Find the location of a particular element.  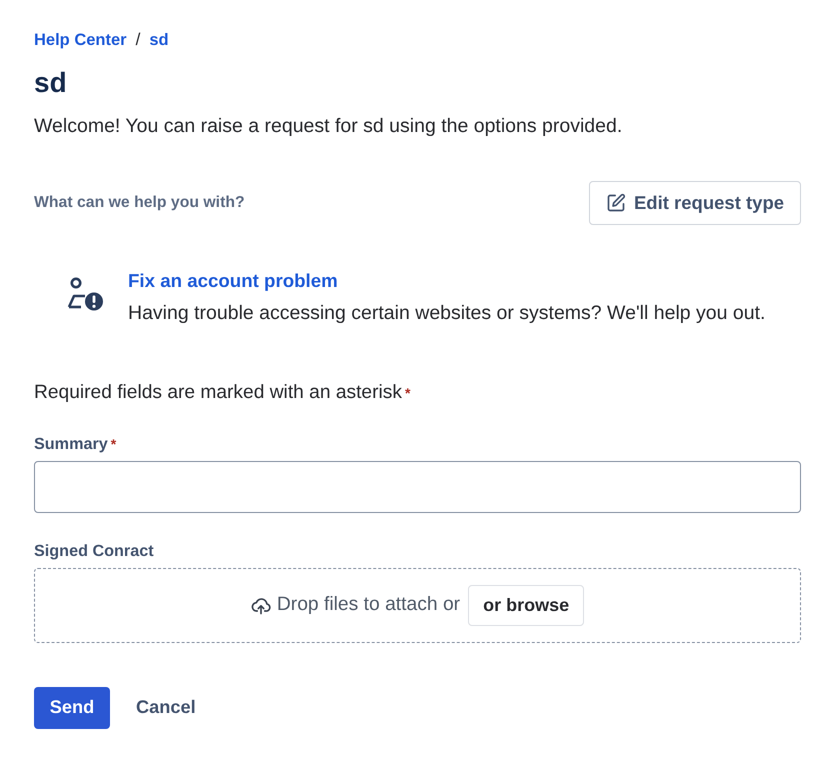

edit-icon is located at coordinates (616, 203).